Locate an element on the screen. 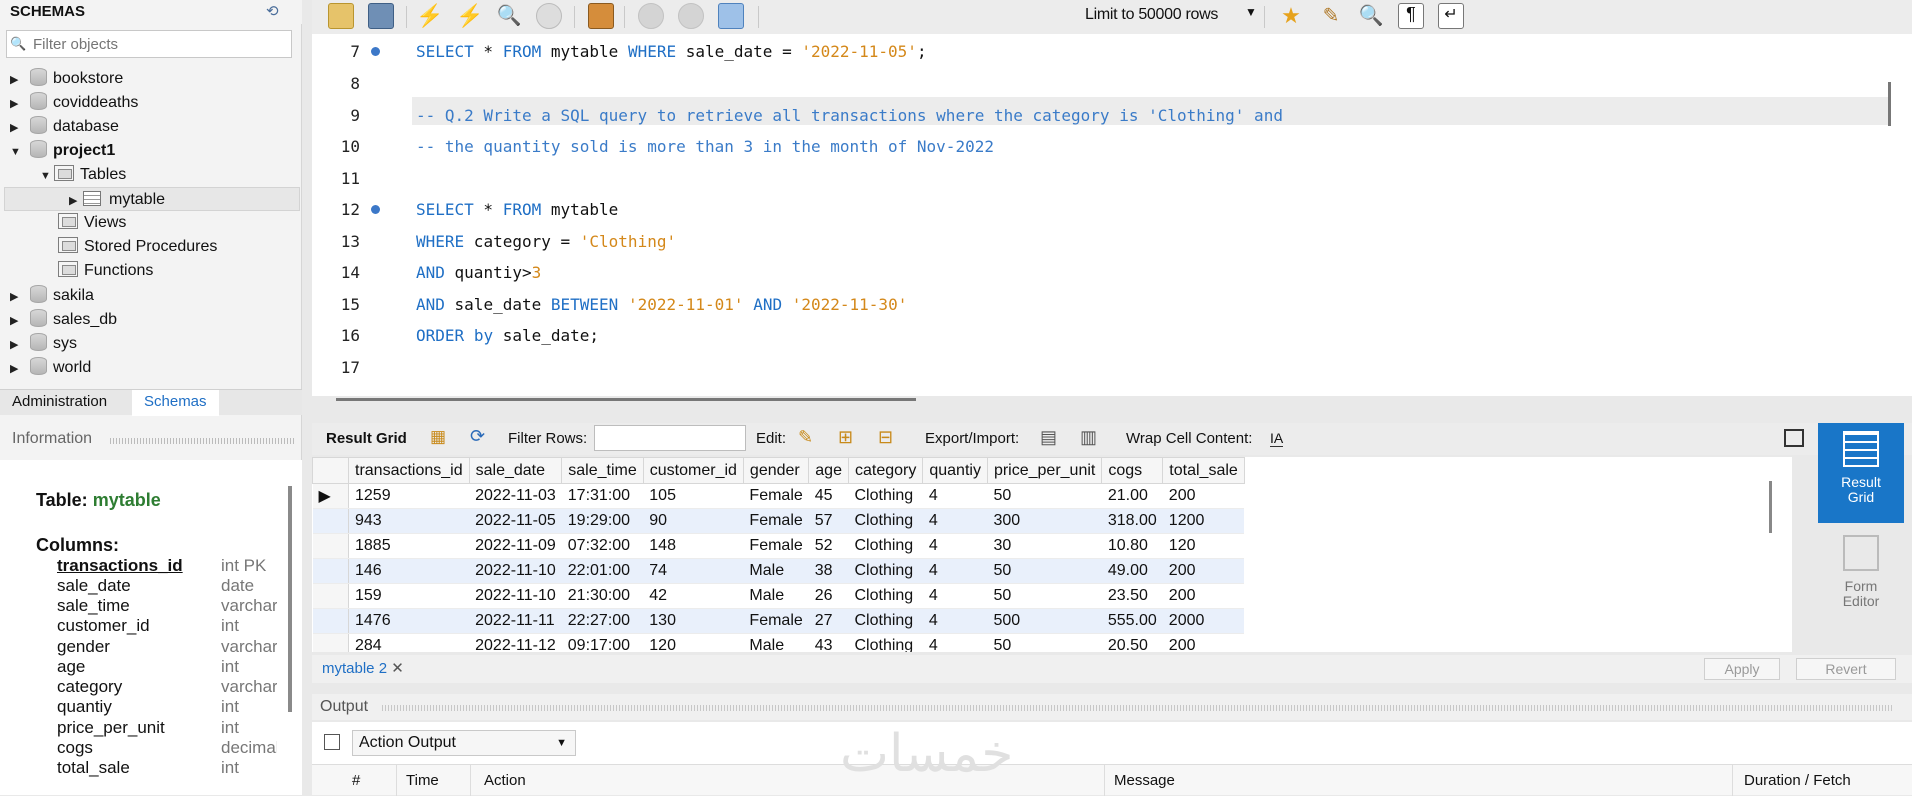  limit-rows-select: Limit to 50000 rows is located at coordinates (1151, 15).